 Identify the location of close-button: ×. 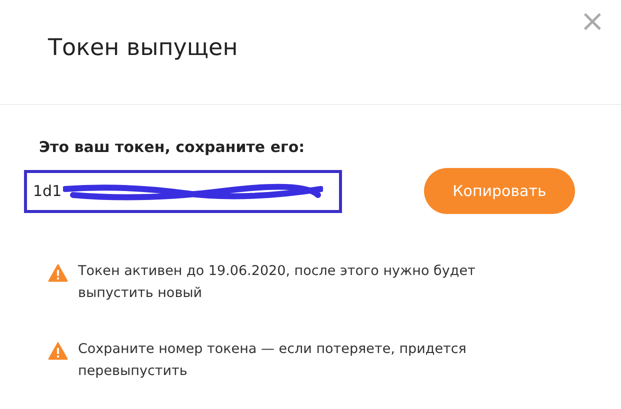
(592, 22).